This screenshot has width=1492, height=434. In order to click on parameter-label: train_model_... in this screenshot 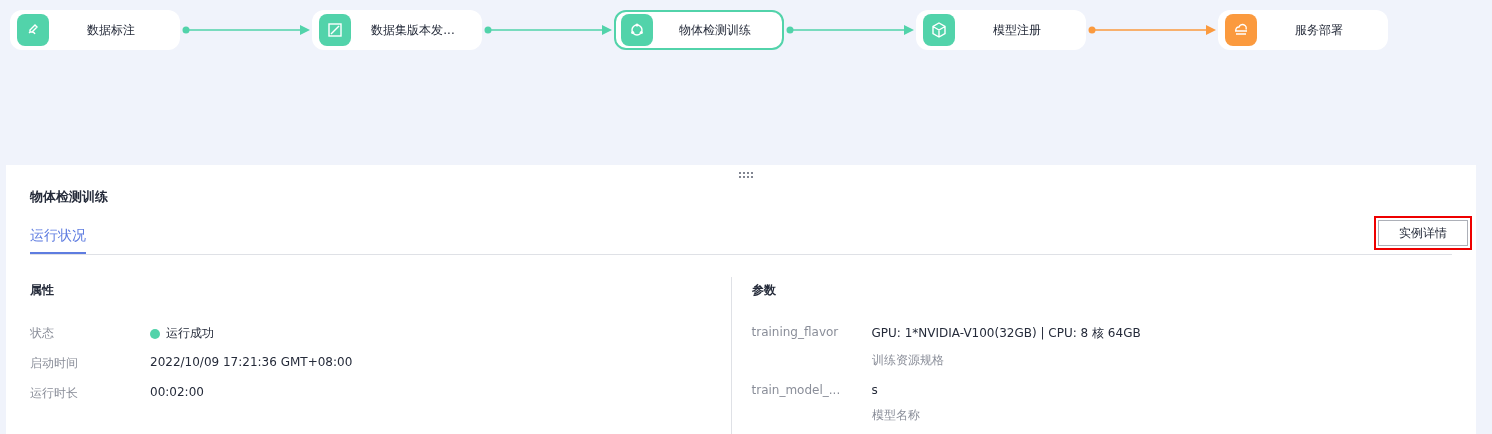, I will do `click(796, 391)`.